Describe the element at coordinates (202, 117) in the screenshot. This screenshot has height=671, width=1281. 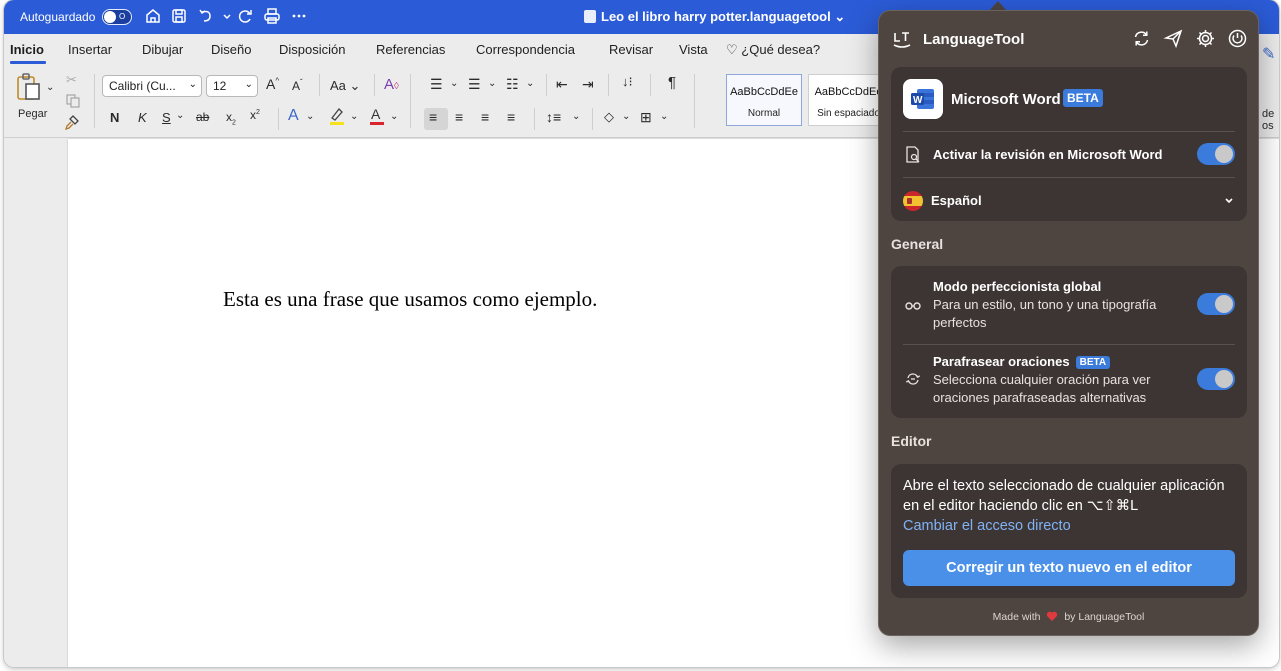
I see `strikethrough-button: ab` at that location.